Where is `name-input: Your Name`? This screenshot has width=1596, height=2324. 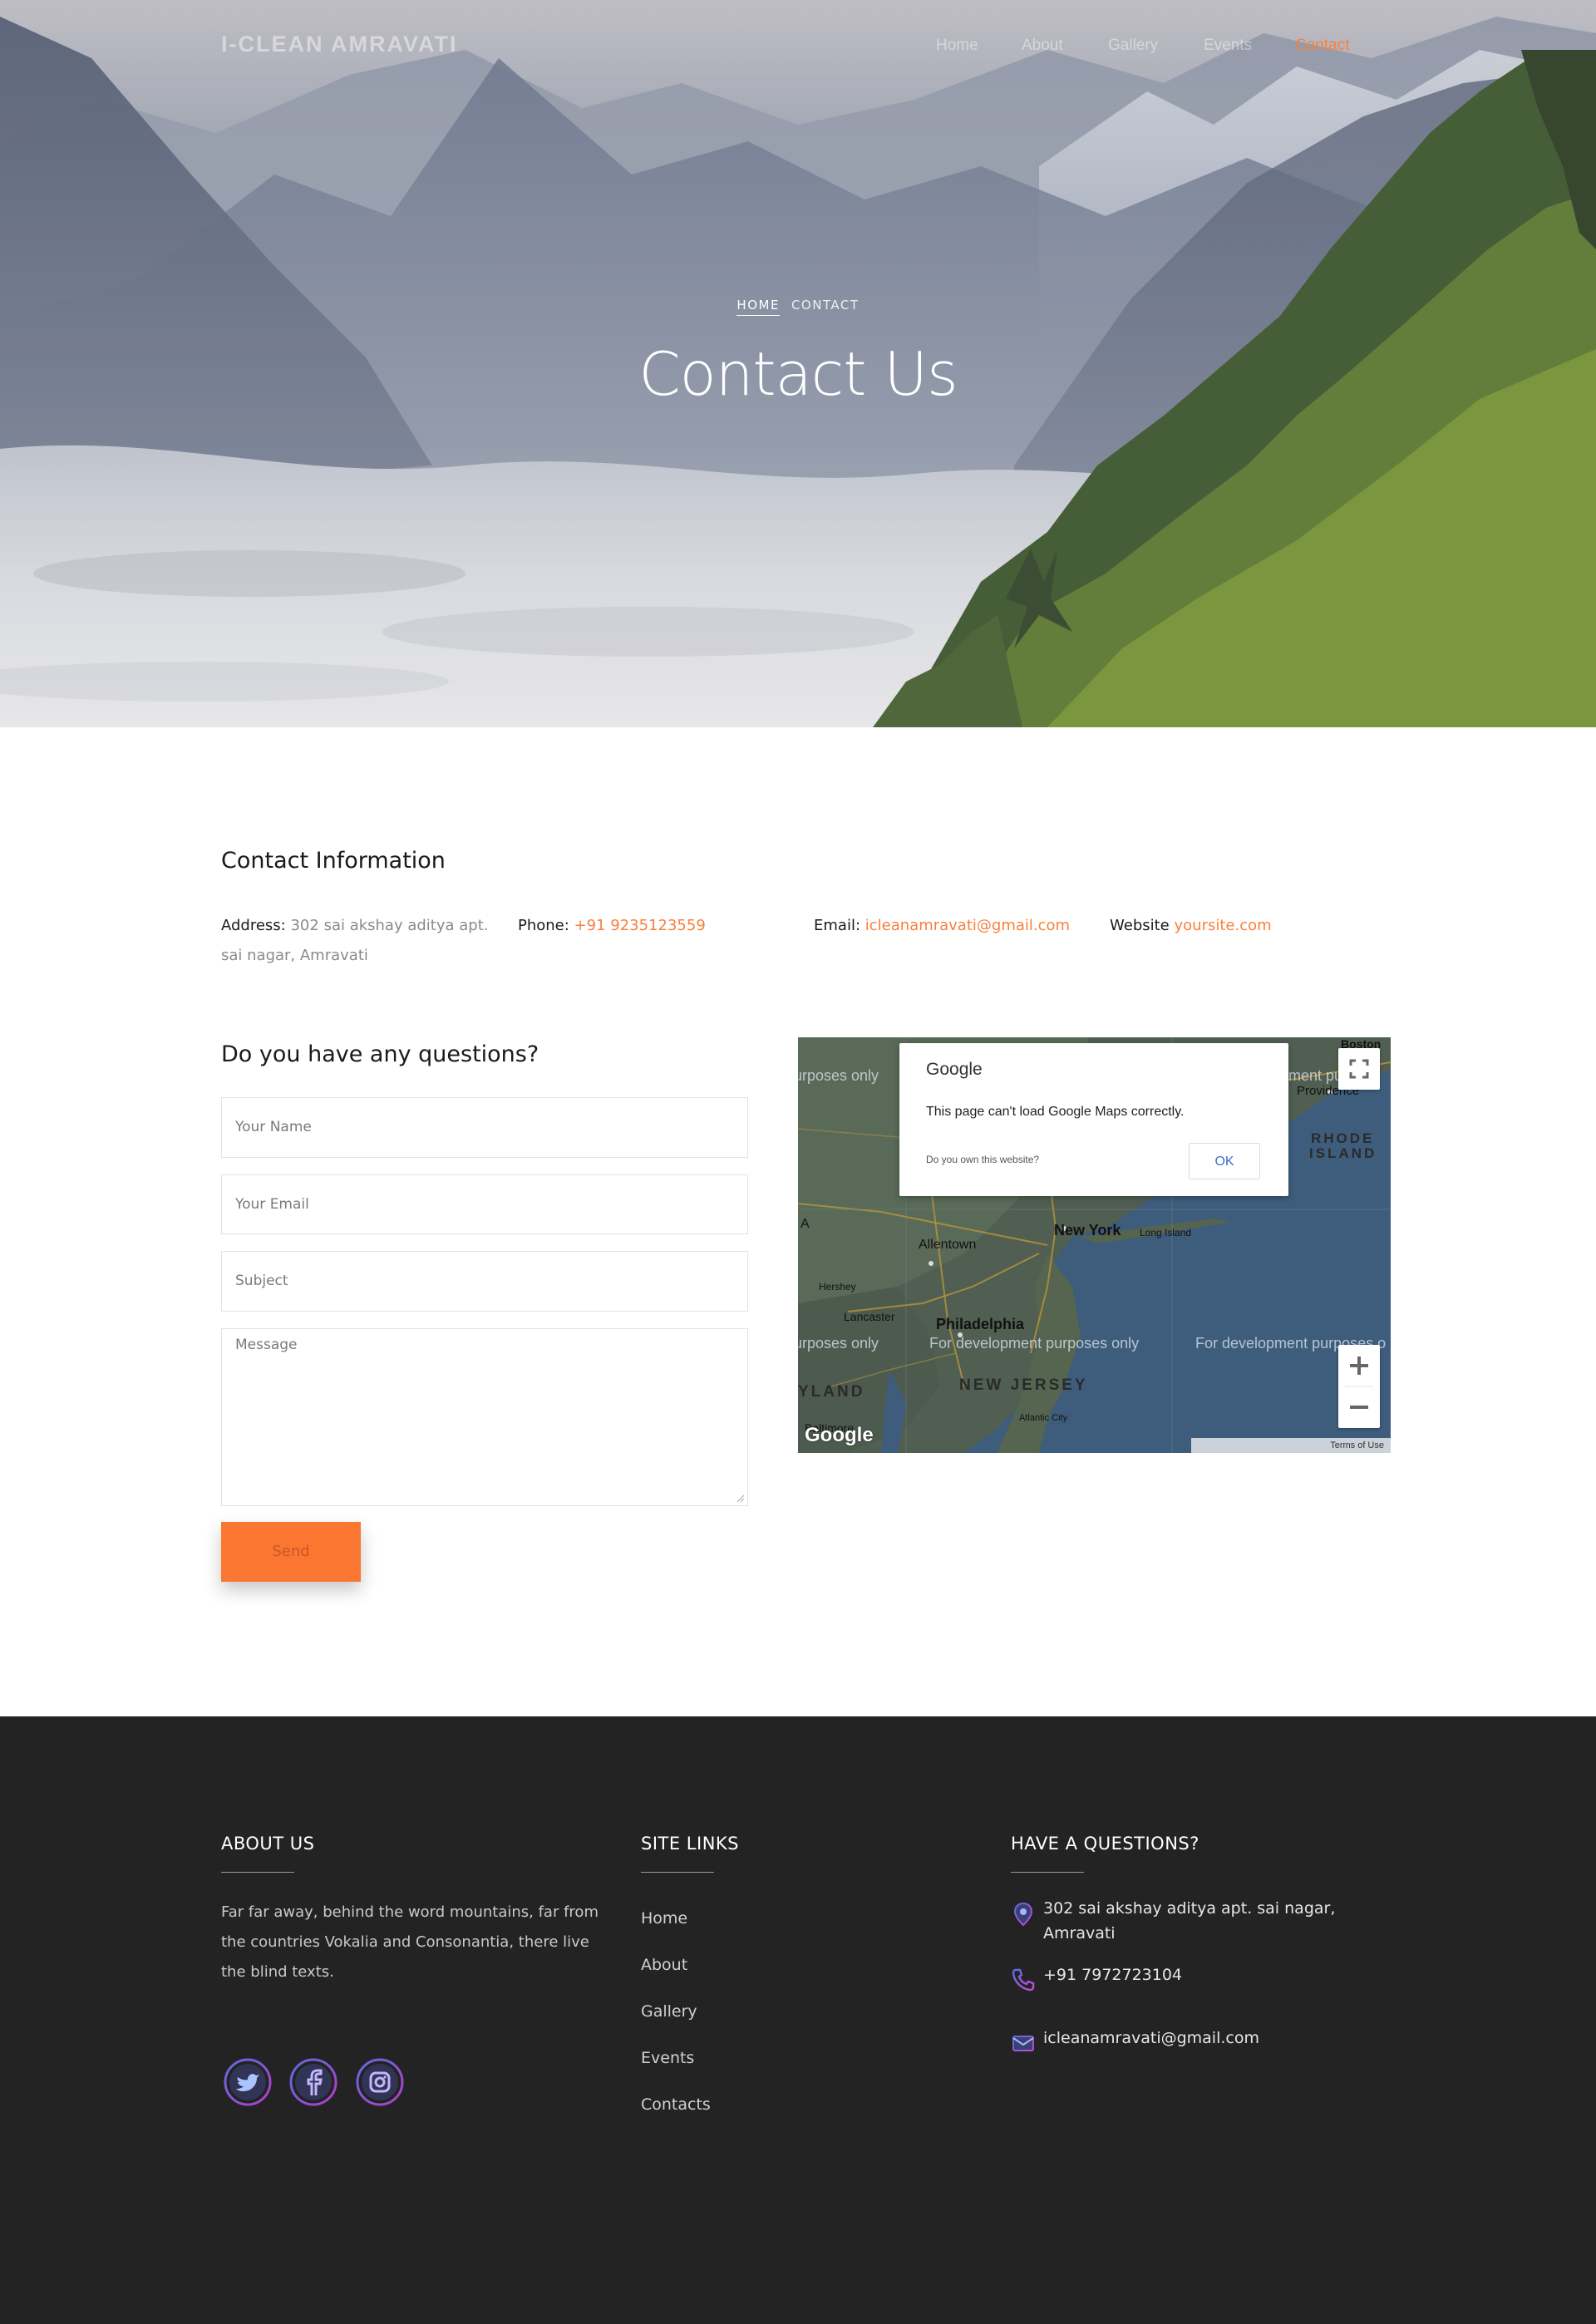
name-input: Your Name is located at coordinates (484, 1127).